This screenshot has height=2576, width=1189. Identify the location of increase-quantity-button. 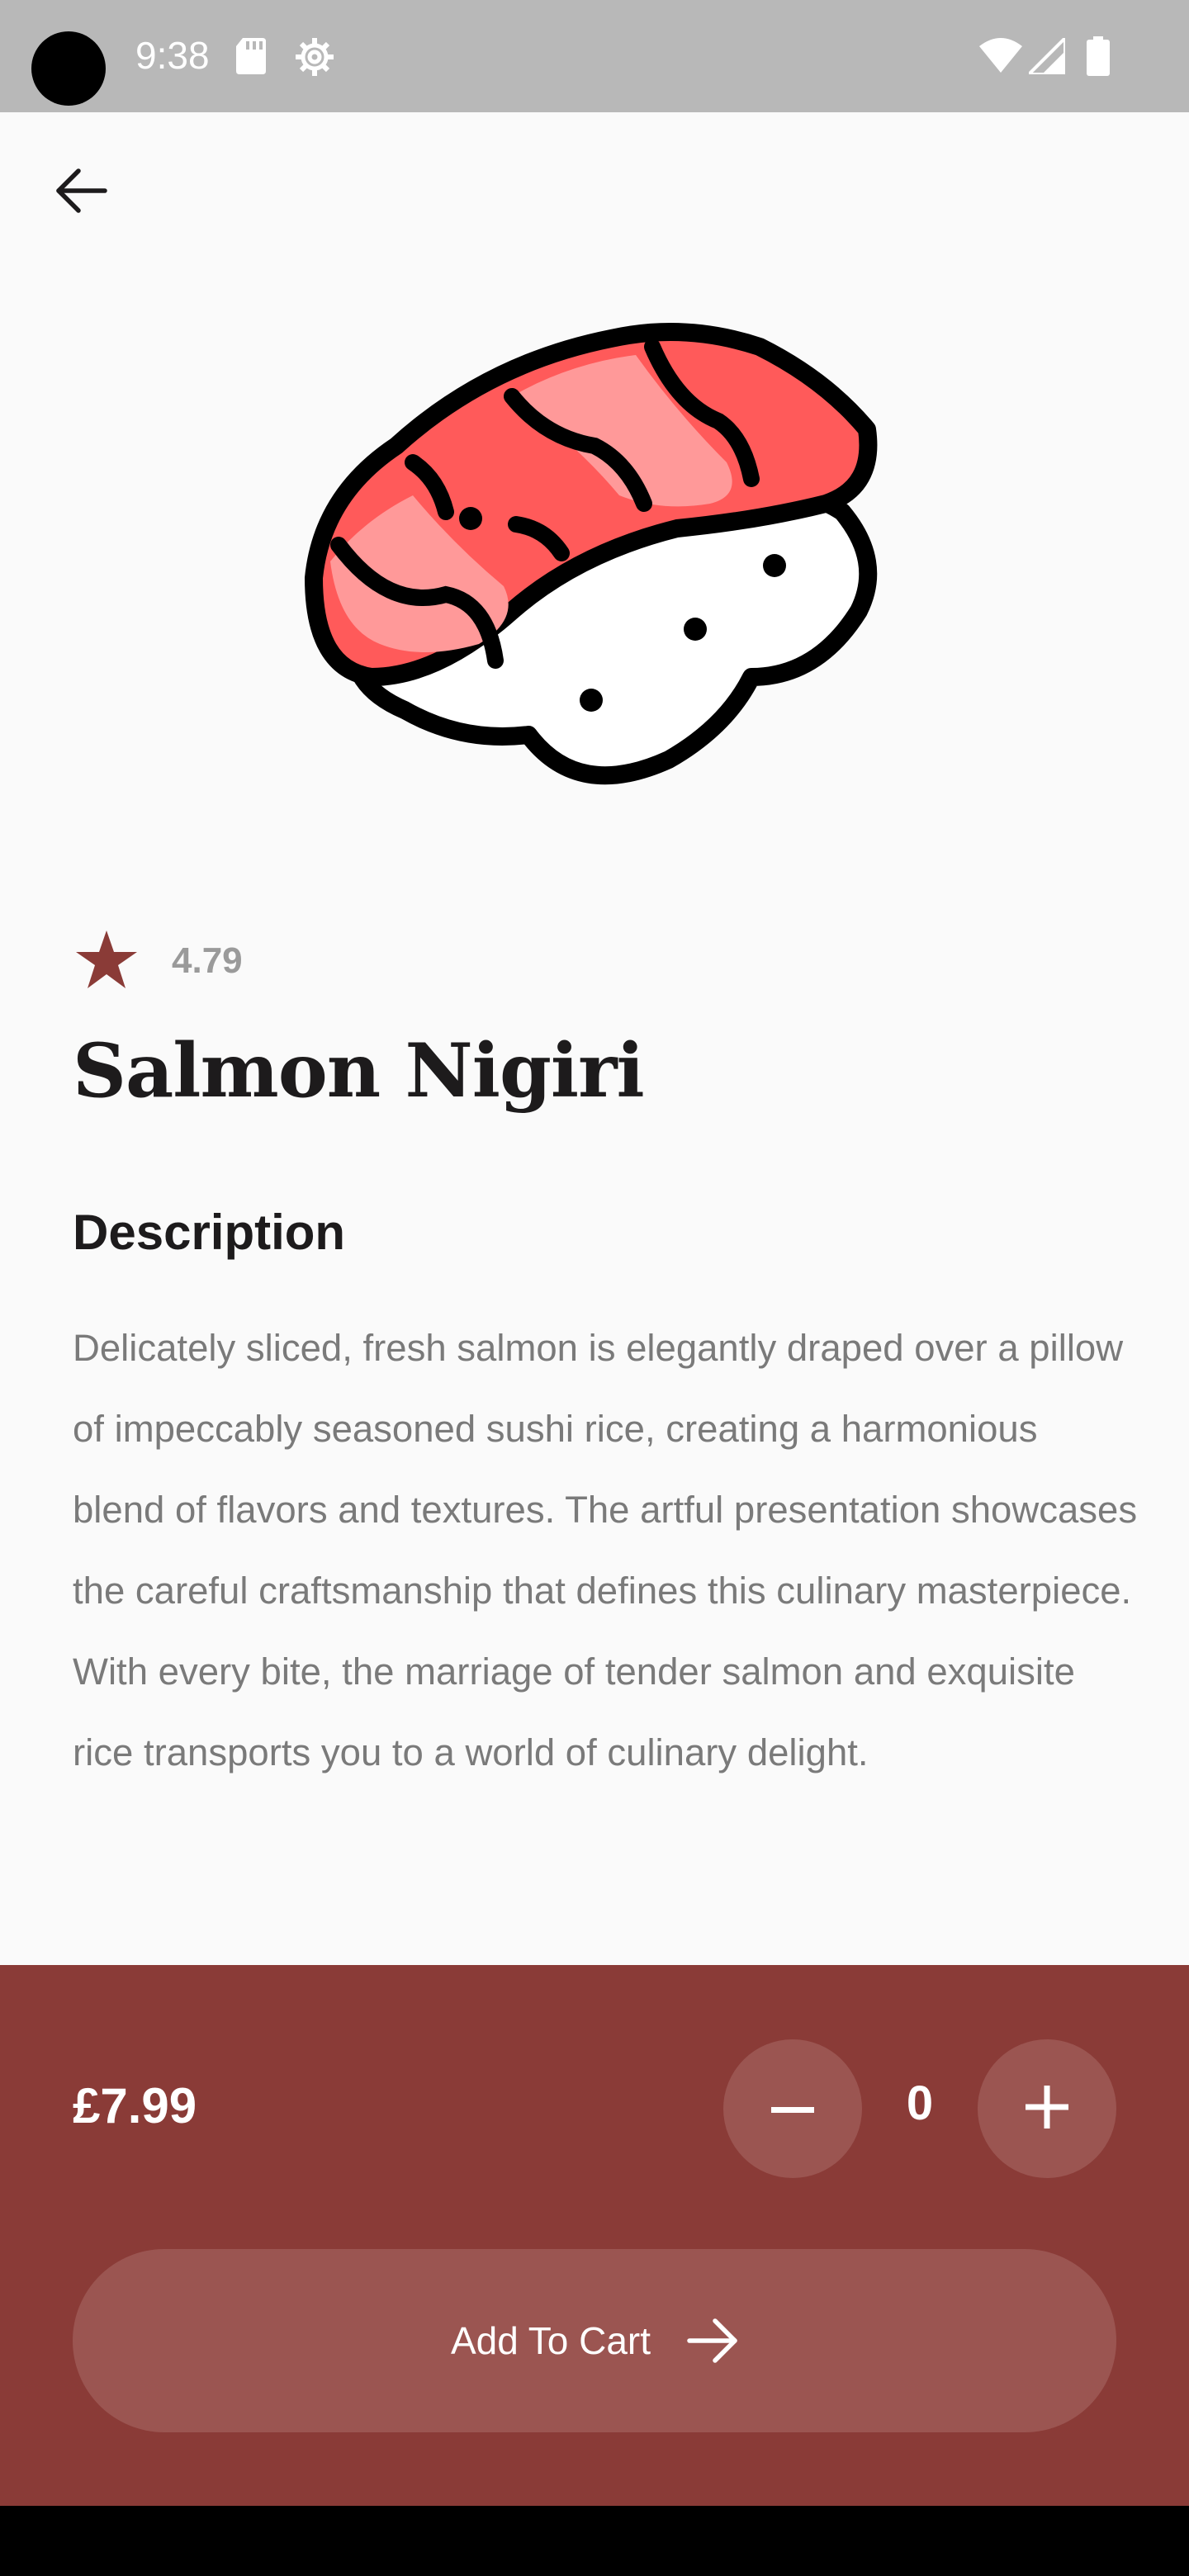
(1047, 2108).